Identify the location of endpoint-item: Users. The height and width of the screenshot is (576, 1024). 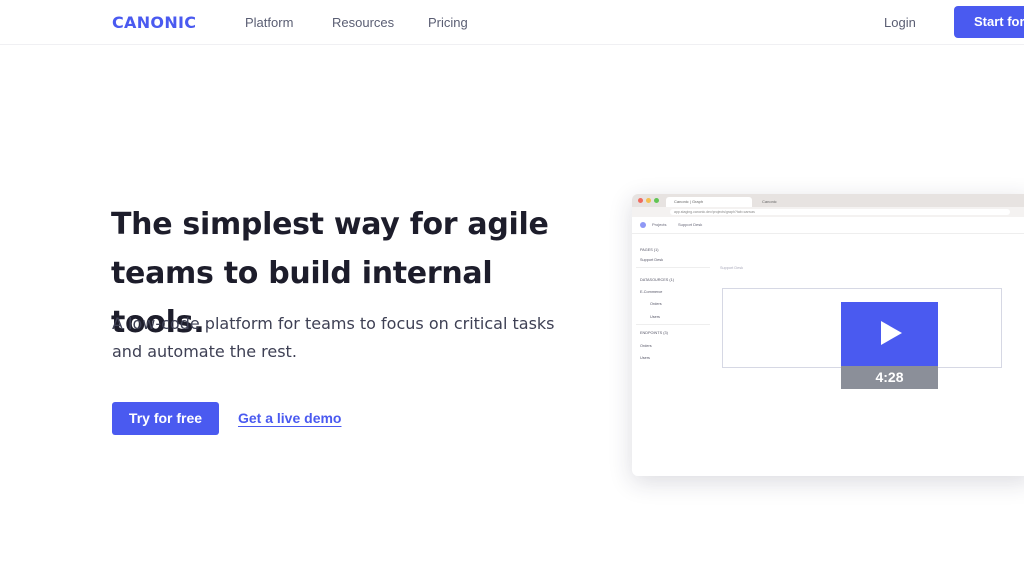
(645, 358).